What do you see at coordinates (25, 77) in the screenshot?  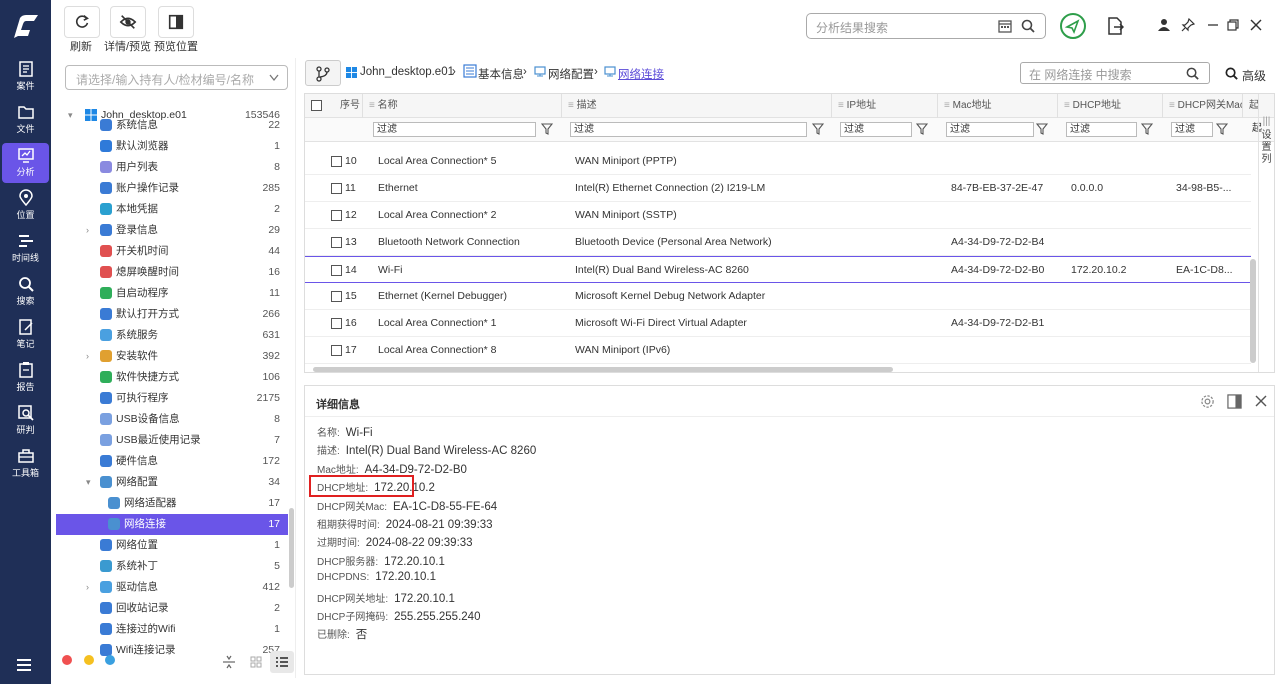 I see `sidebar-item-case: 案件` at bounding box center [25, 77].